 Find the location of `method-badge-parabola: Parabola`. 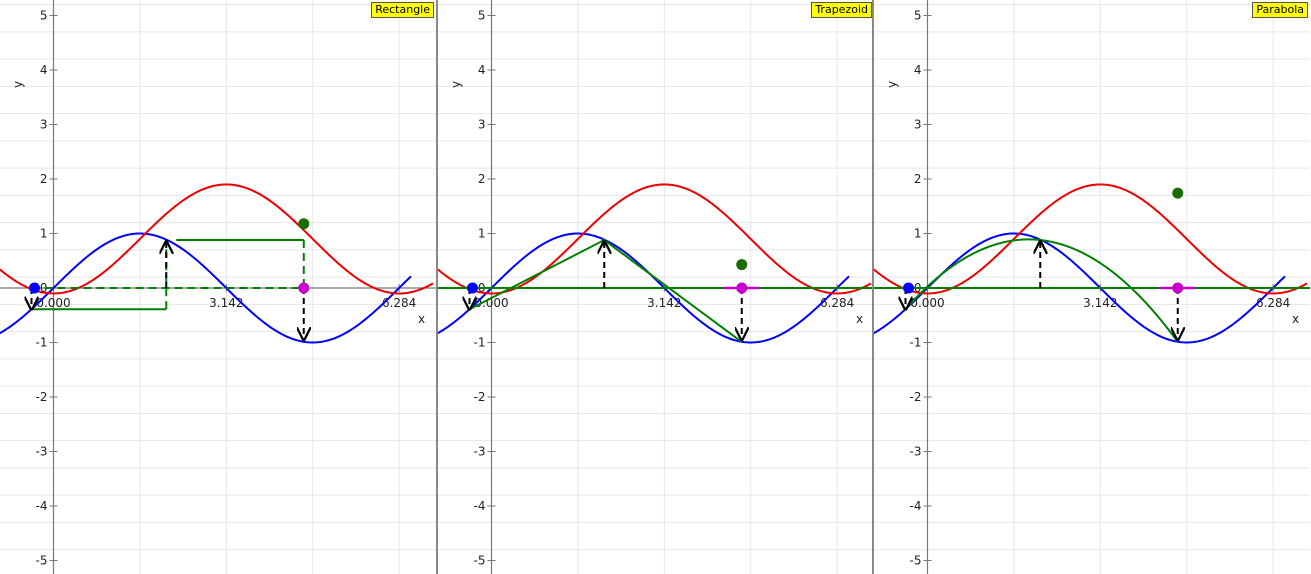

method-badge-parabola: Parabola is located at coordinates (1280, 10).